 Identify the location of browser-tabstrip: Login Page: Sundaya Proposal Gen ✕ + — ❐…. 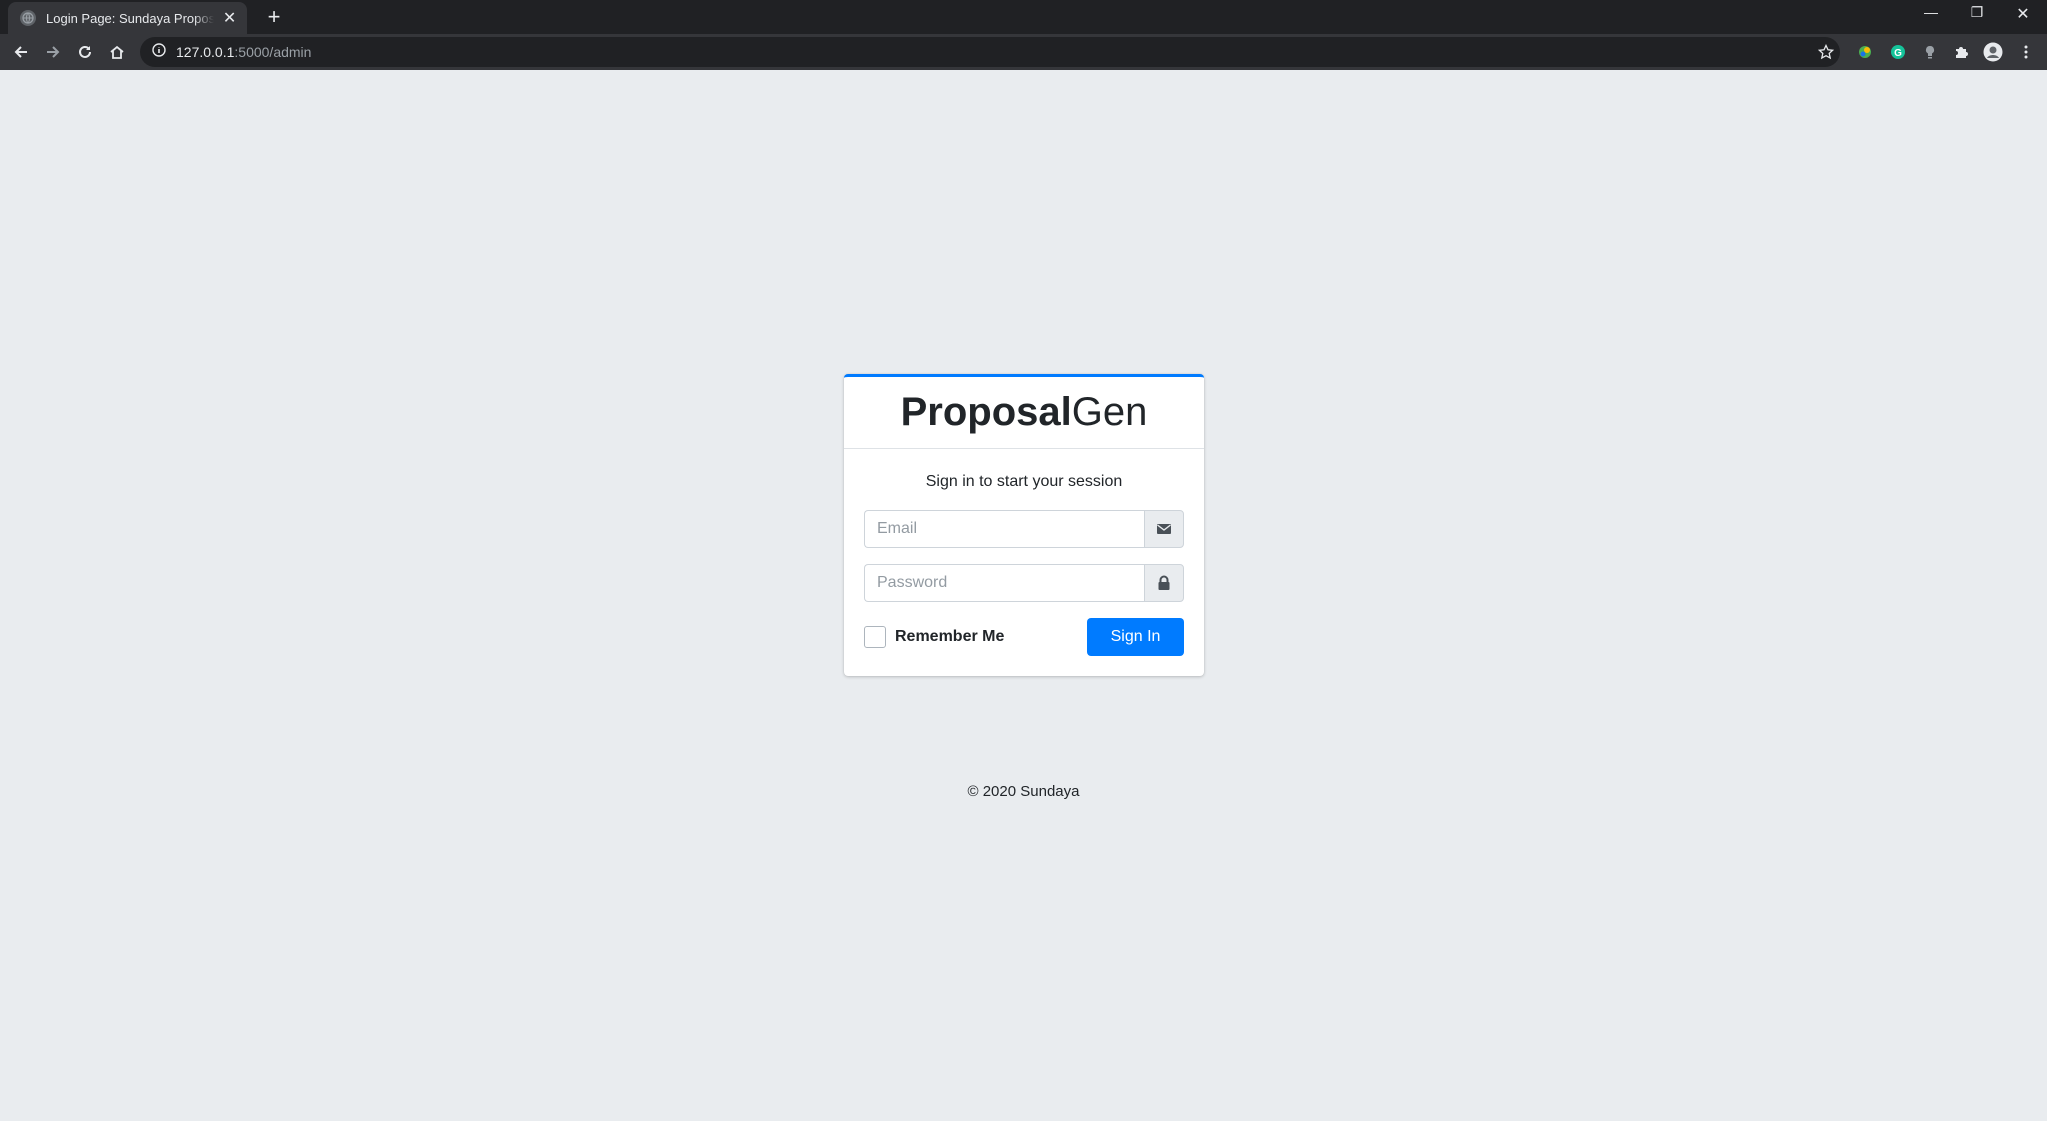
(1023, 17).